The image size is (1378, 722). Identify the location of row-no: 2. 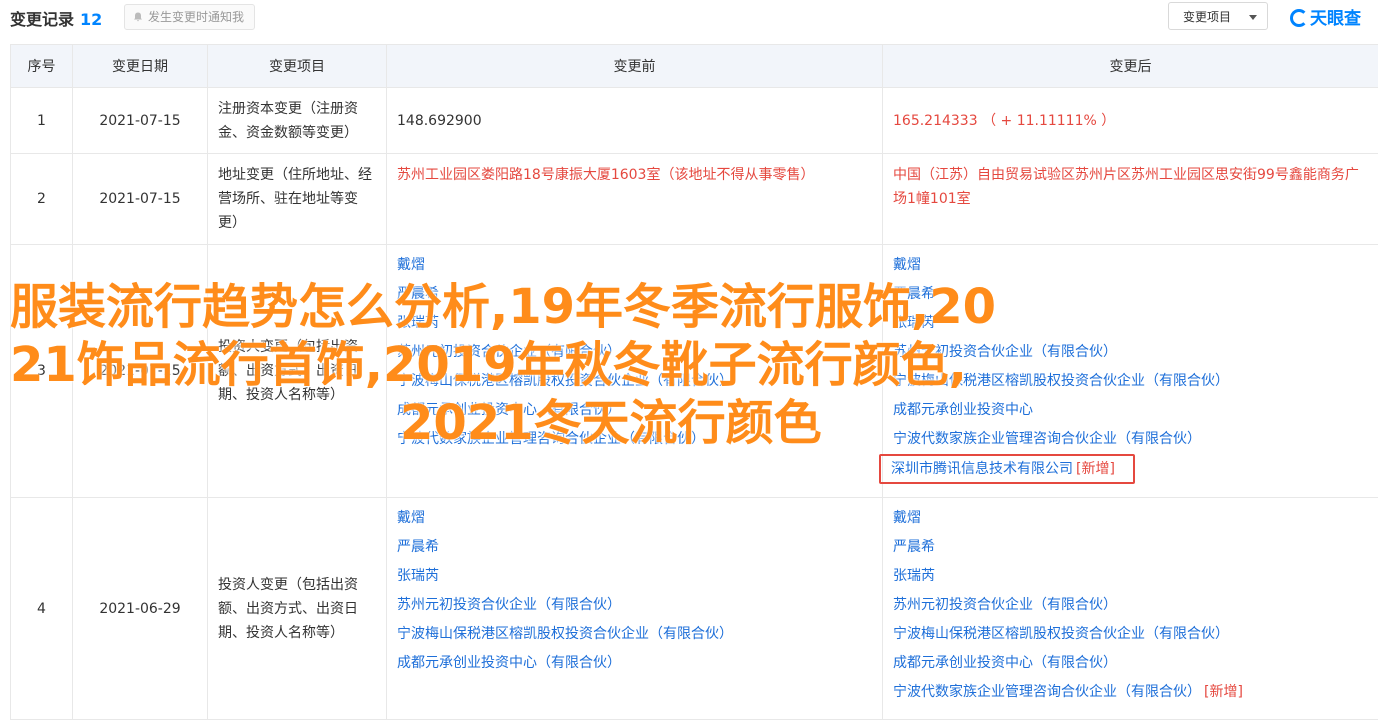
(41, 199).